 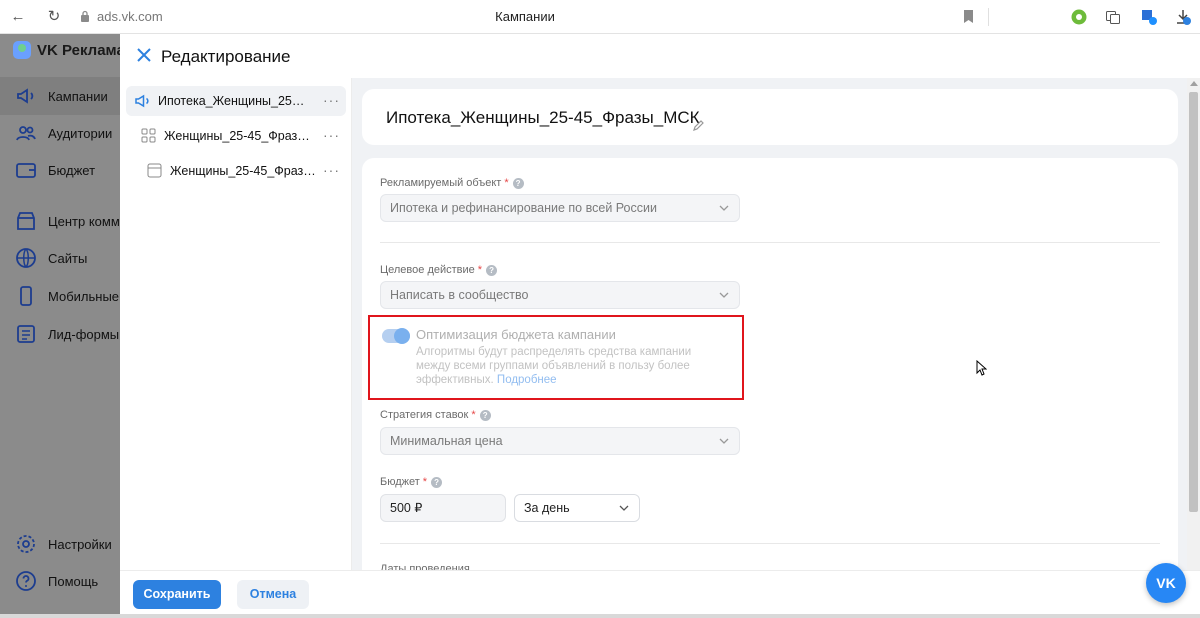 What do you see at coordinates (84, 334) in the screenshot?
I see `sidebar-item-label: Лид-формы` at bounding box center [84, 334].